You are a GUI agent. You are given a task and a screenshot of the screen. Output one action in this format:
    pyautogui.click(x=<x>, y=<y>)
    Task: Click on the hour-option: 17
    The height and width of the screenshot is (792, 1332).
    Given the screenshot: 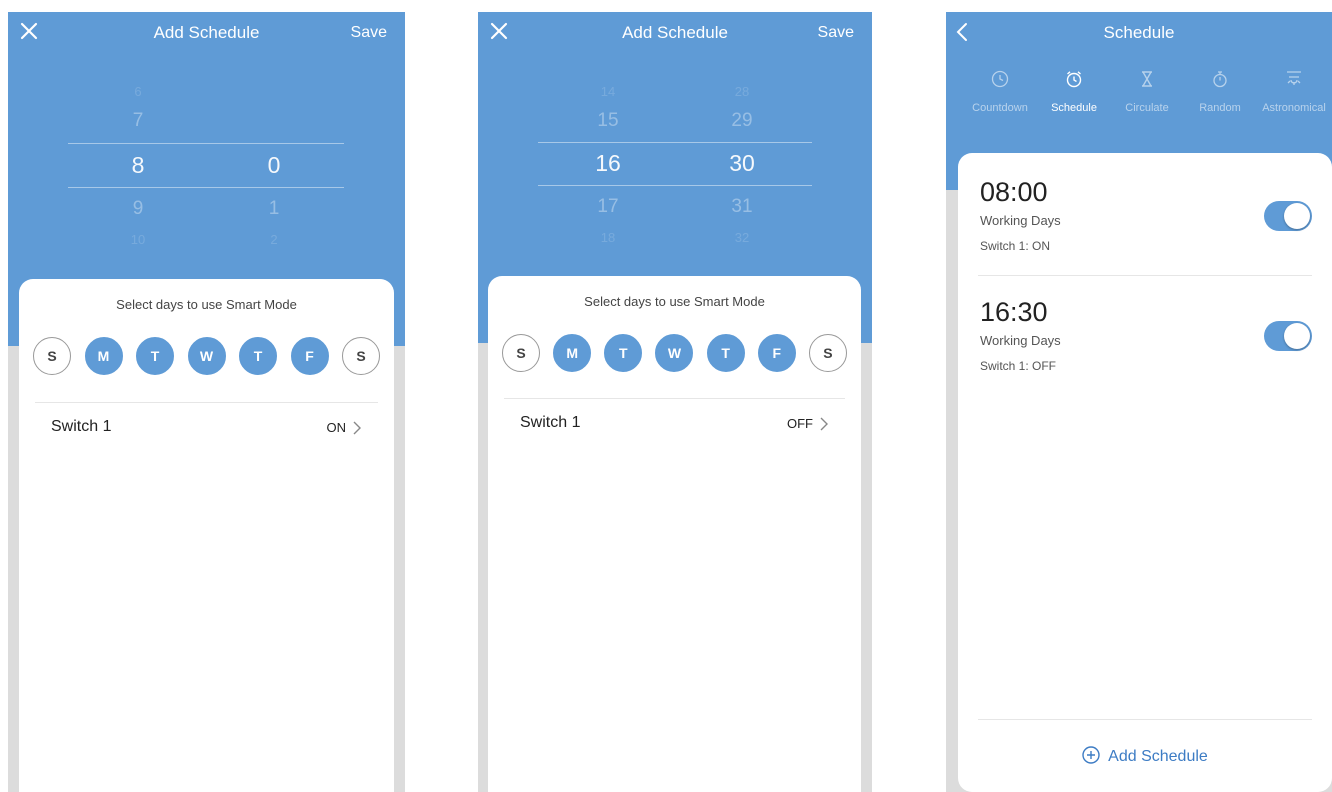 What is the action you would take?
    pyautogui.click(x=608, y=206)
    